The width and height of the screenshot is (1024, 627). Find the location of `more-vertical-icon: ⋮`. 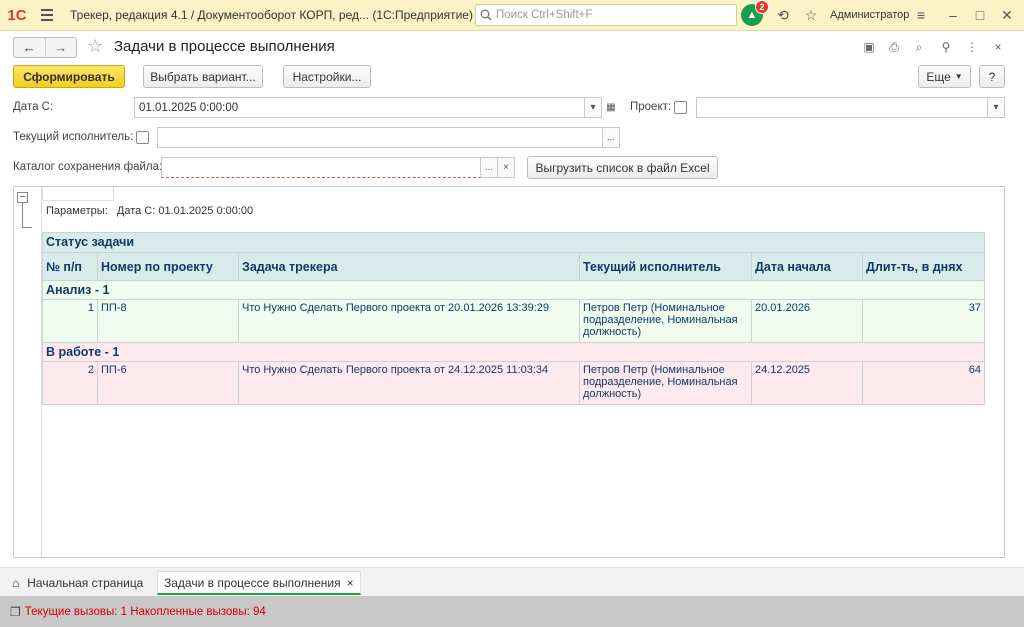

more-vertical-icon: ⋮ is located at coordinates (972, 47).